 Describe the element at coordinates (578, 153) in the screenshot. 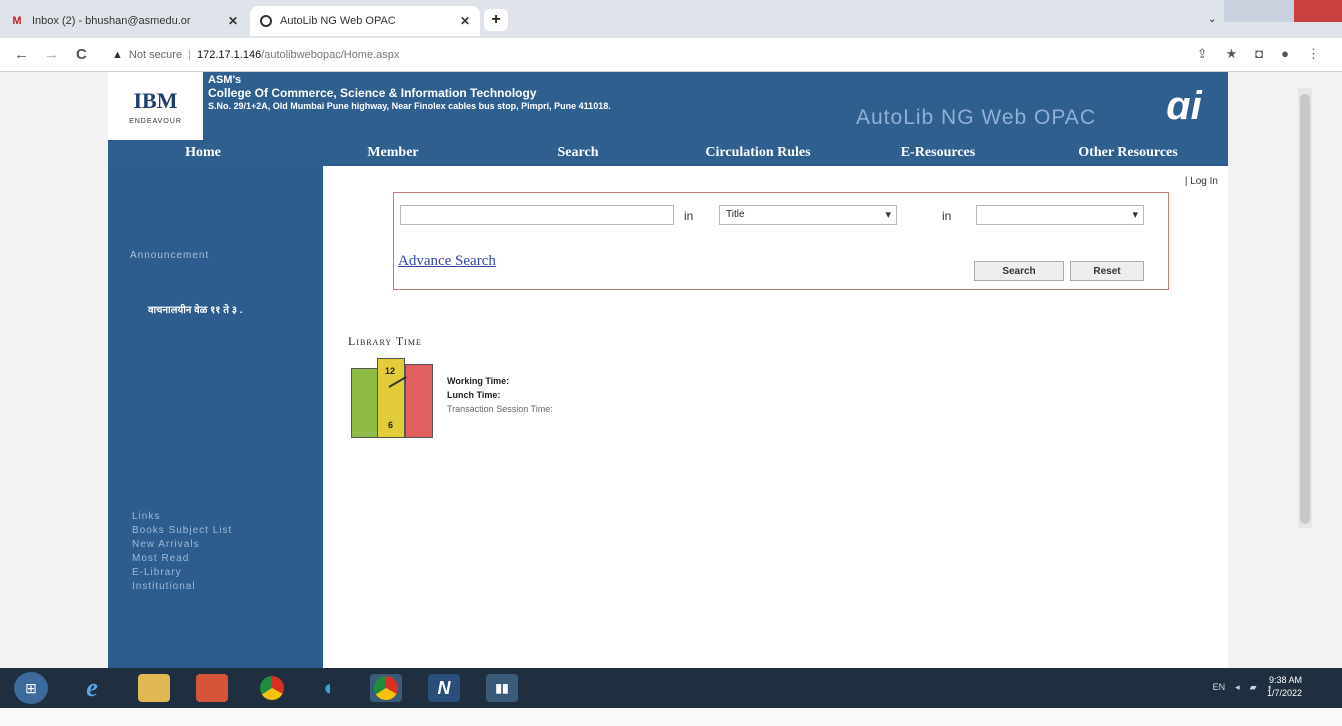

I see `menu-search: Search` at that location.